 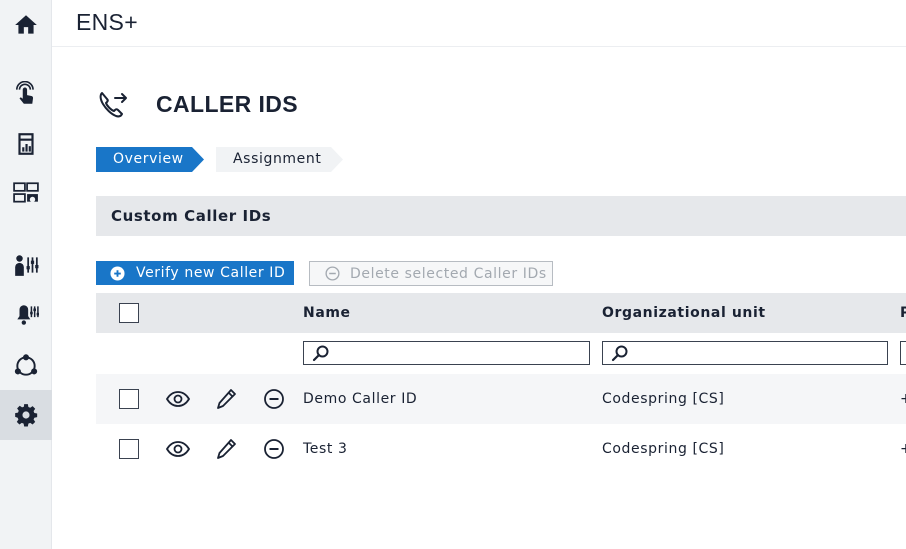 I want to click on tab-assignment: Assignment, so click(x=279, y=159).